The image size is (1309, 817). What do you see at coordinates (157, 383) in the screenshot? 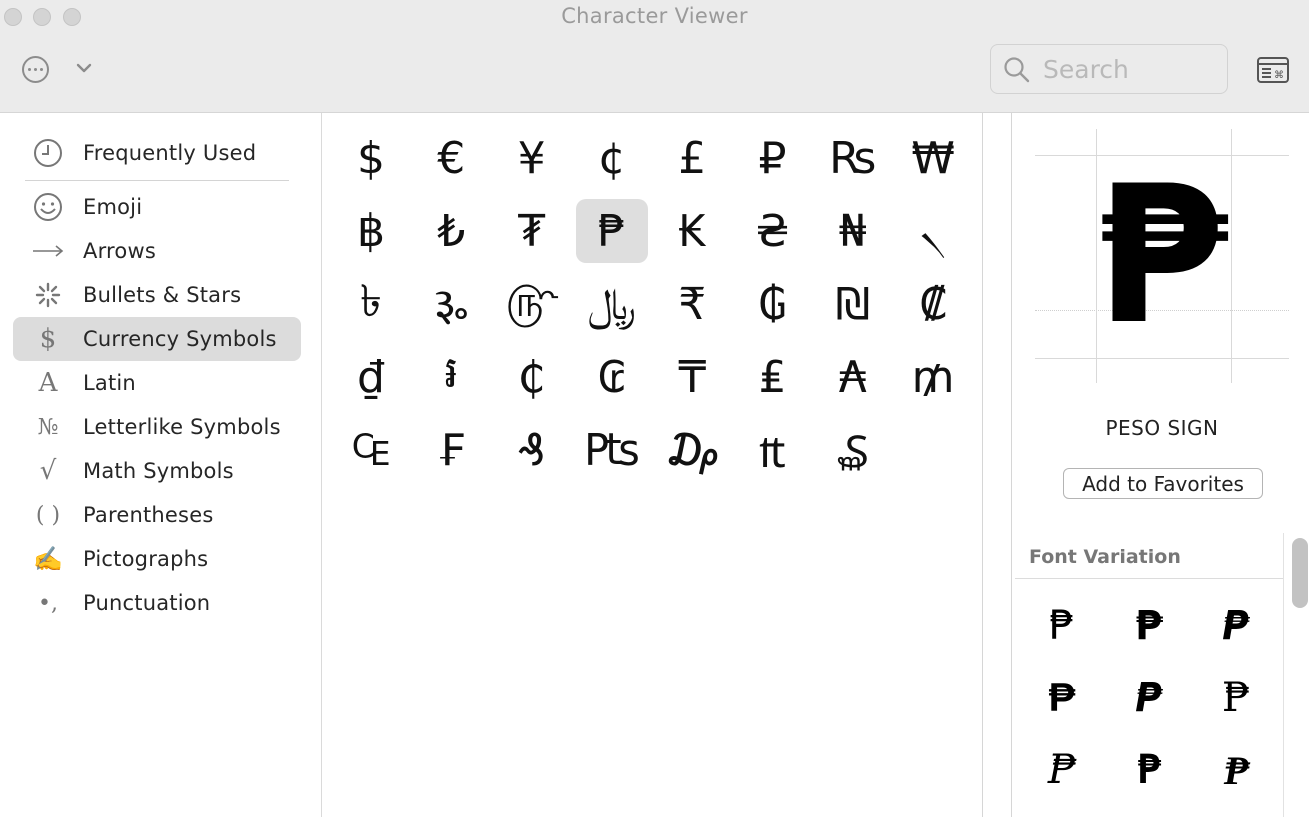
I see `sidebar-item-latin: A Latin` at bounding box center [157, 383].